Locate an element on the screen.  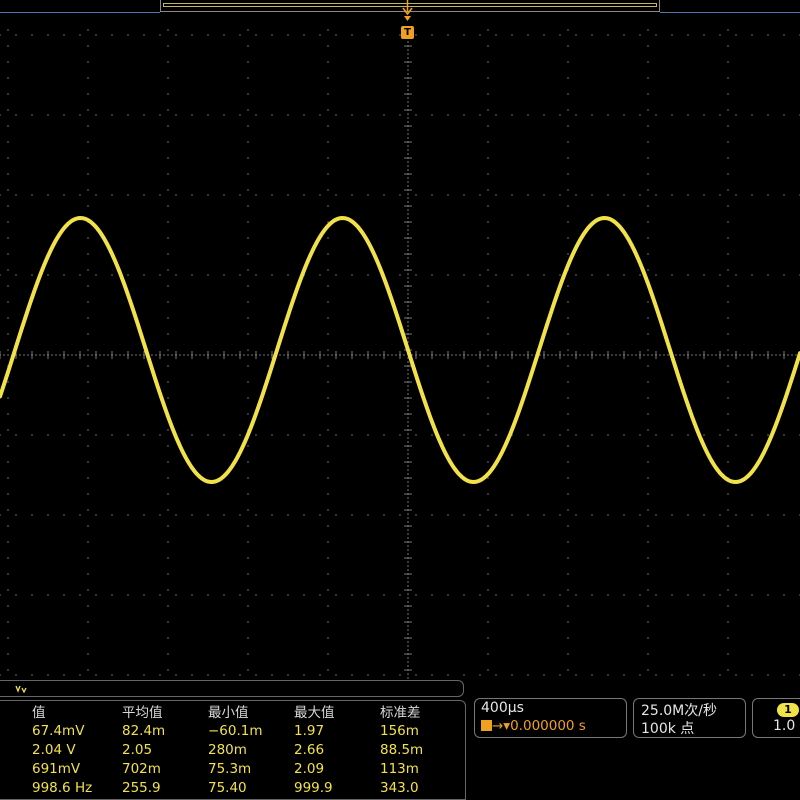
acquisition-panel: 25.0M次/秒 100k 点 is located at coordinates (689, 718).